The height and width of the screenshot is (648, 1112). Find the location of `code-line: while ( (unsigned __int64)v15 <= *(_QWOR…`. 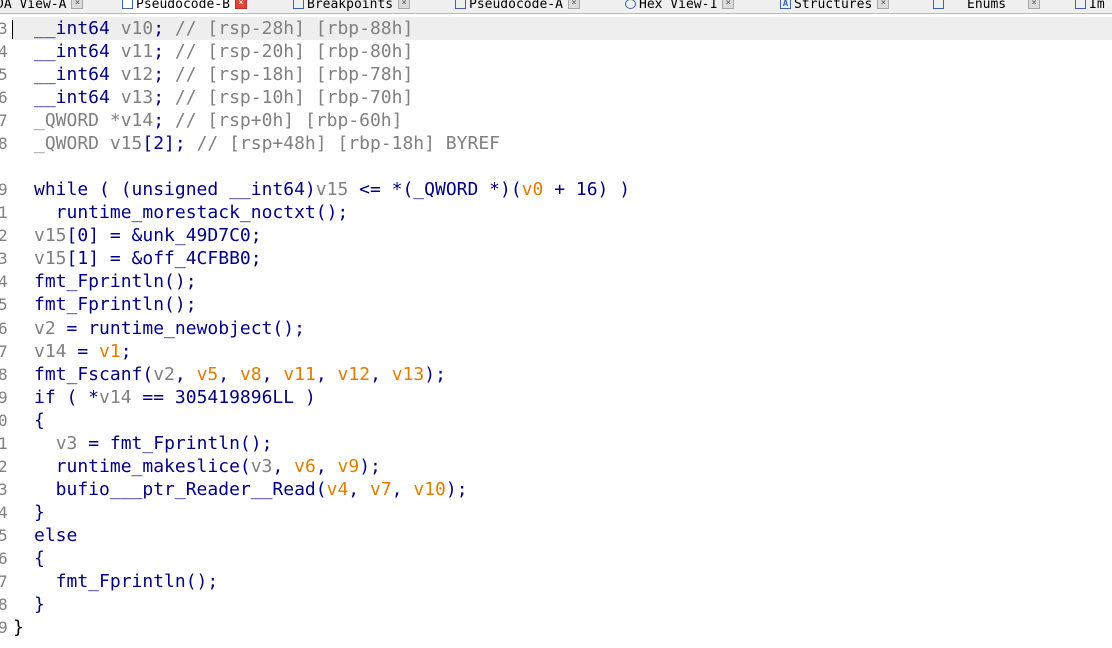

code-line: while ( (unsigned __int64)v15 <= *(_QWOR… is located at coordinates (332, 189).